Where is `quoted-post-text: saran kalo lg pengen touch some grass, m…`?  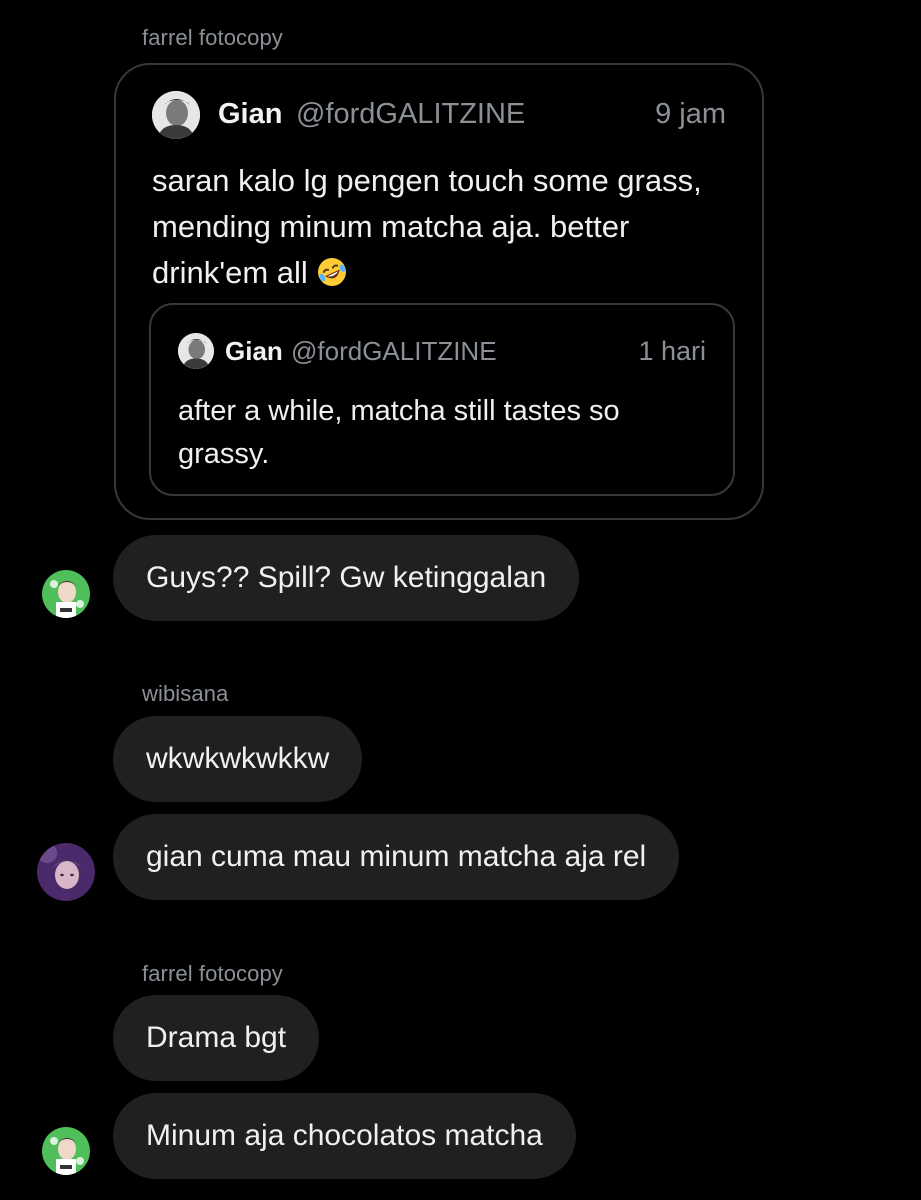
quoted-post-text: saran kalo lg pengen touch some grass, m… is located at coordinates (447, 227).